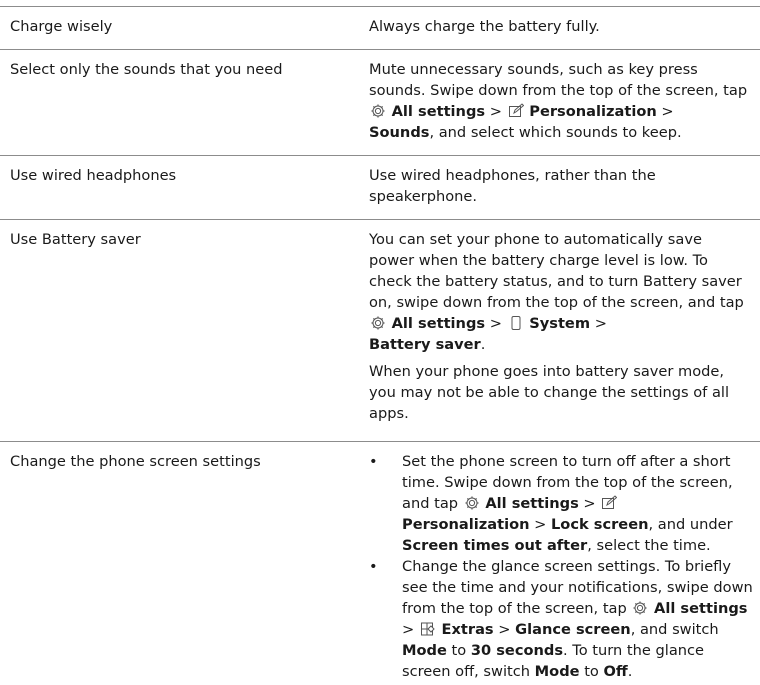 The image size is (760, 685). What do you see at coordinates (516, 323) in the screenshot?
I see `phone-icon` at bounding box center [516, 323].